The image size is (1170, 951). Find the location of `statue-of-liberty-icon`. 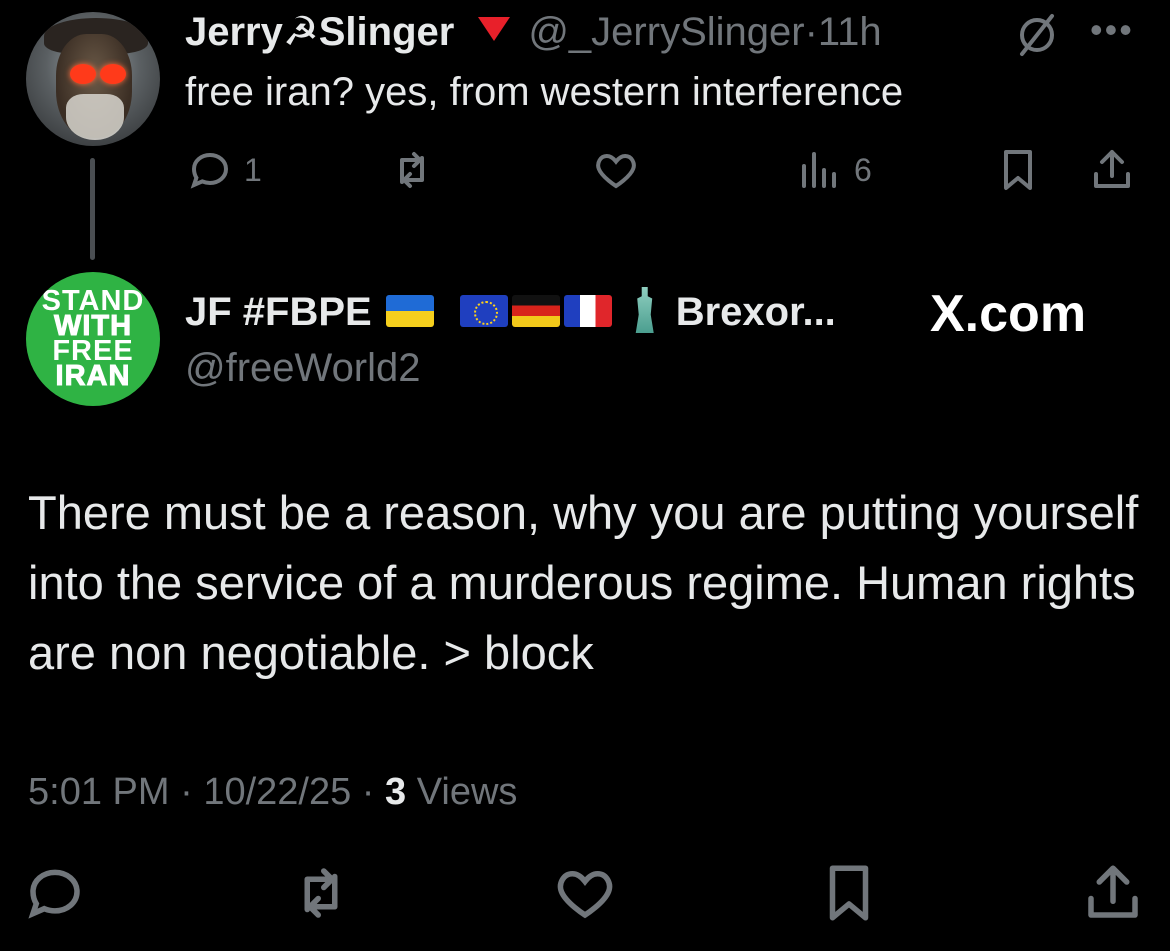

statue-of-liberty-icon is located at coordinates (644, 310).